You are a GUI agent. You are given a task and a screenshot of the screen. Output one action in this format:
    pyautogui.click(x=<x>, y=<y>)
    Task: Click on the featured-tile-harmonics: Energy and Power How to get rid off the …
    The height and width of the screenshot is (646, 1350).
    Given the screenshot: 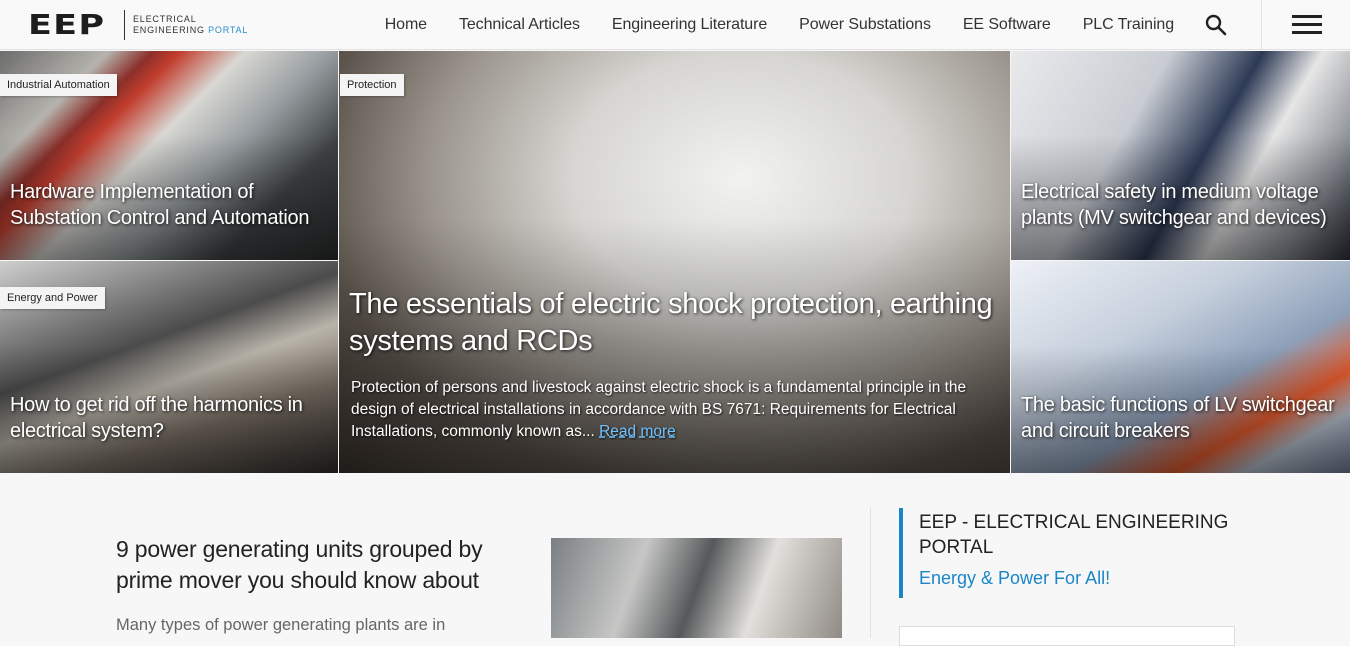 What is the action you would take?
    pyautogui.click(x=169, y=367)
    